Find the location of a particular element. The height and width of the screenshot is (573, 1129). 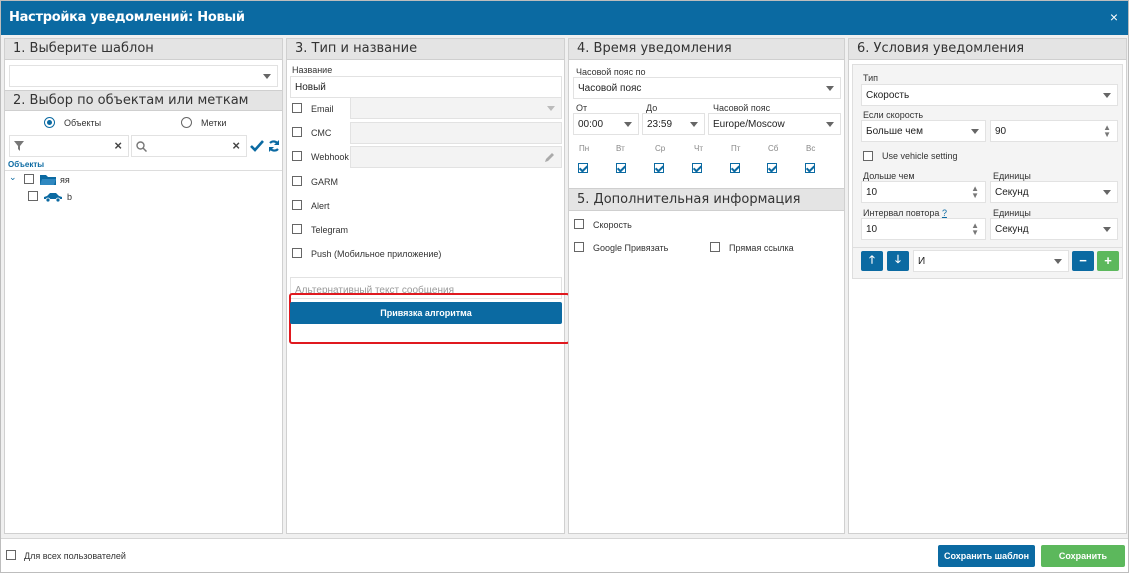

vehicle-setting-label: Use vehicle setting is located at coordinates (920, 156).